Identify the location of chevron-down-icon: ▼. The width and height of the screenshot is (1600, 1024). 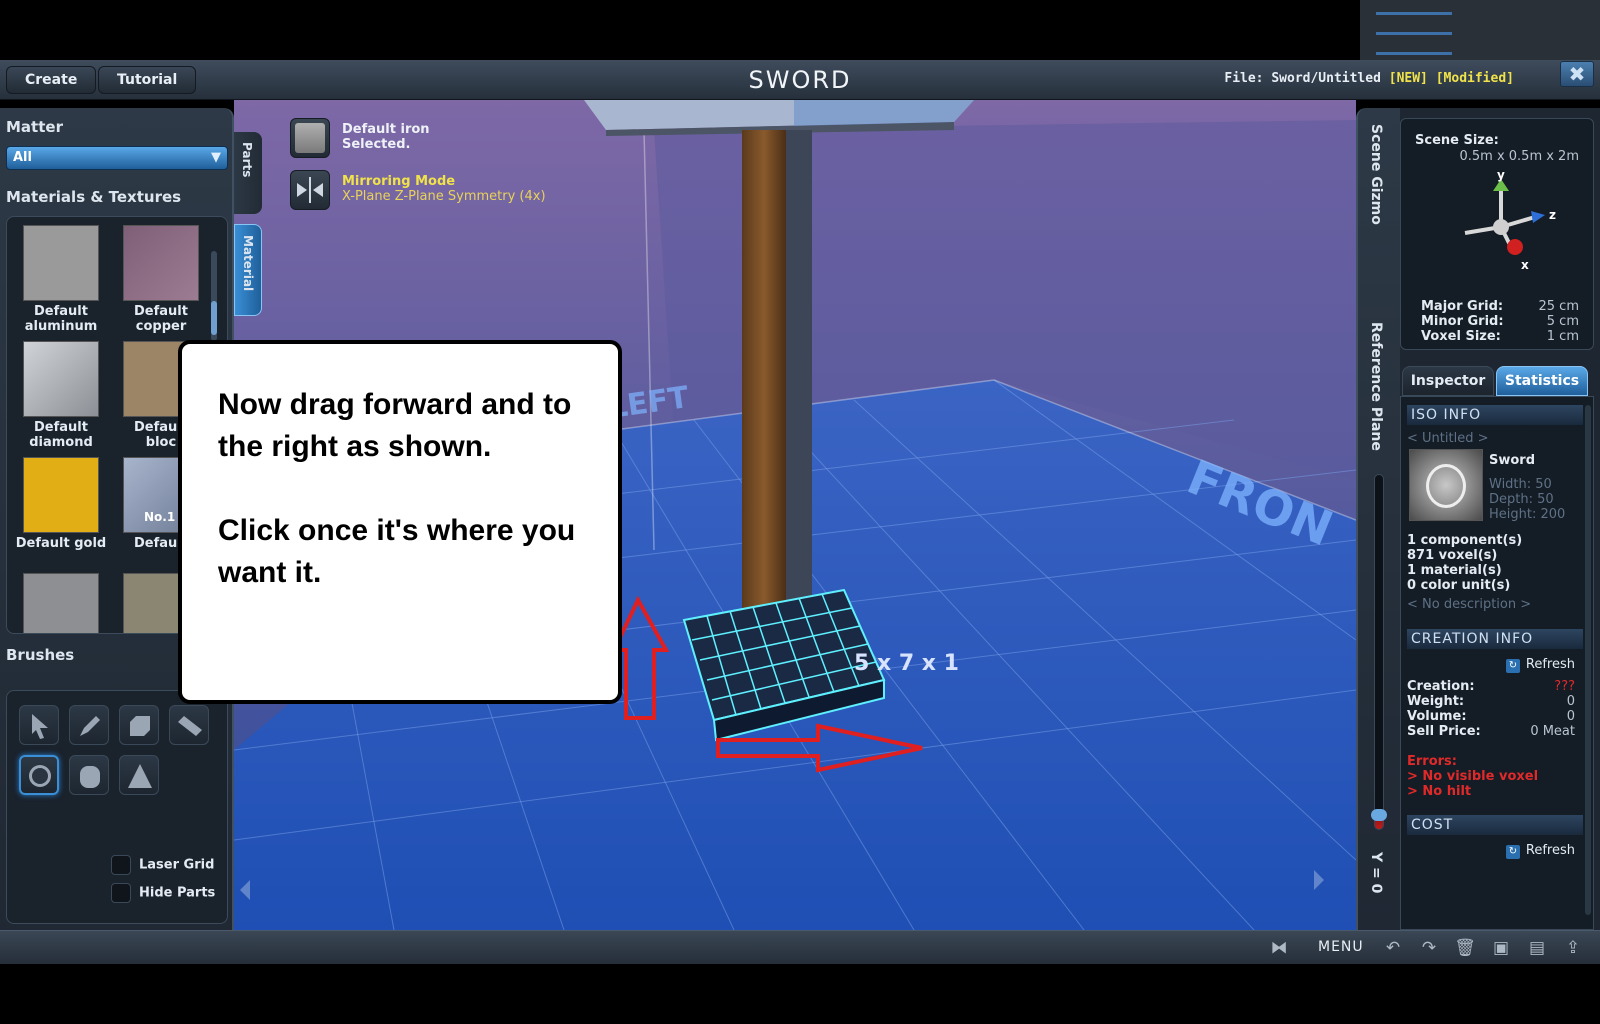
(216, 157).